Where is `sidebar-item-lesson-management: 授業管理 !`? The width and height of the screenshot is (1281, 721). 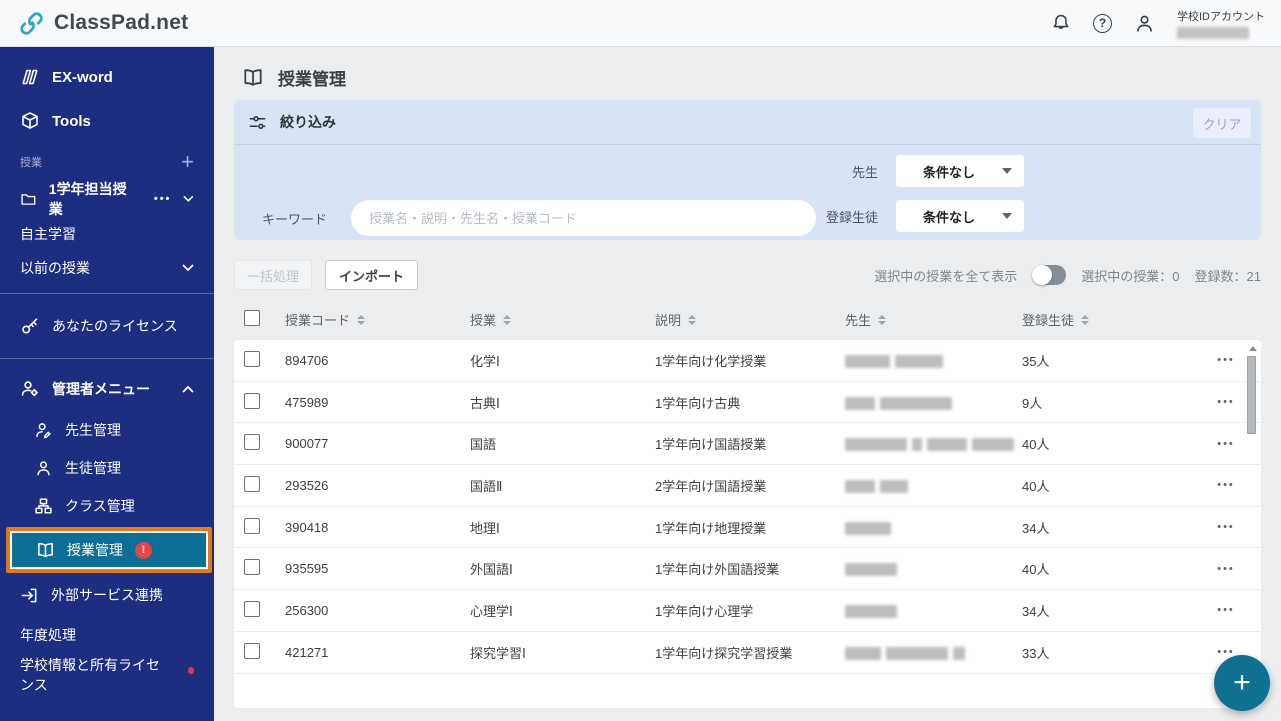
sidebar-item-lesson-management: 授業管理 ! is located at coordinates (109, 550).